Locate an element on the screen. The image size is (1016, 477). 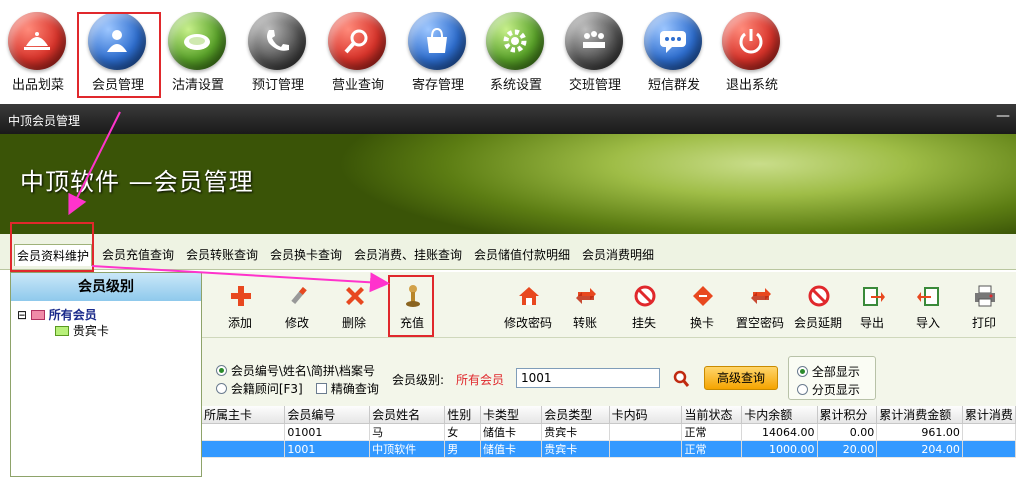
tab-consumption-query: 会员消费、挂账查询 is located at coordinates (408, 255).